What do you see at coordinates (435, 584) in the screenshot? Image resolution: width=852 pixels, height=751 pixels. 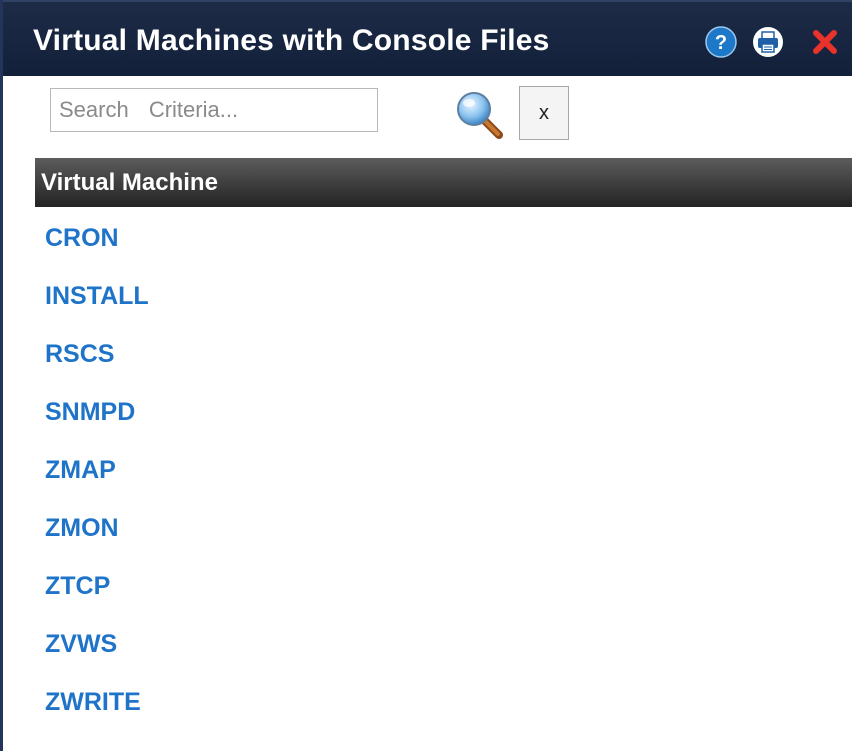 I see `list-item: ZTCP` at bounding box center [435, 584].